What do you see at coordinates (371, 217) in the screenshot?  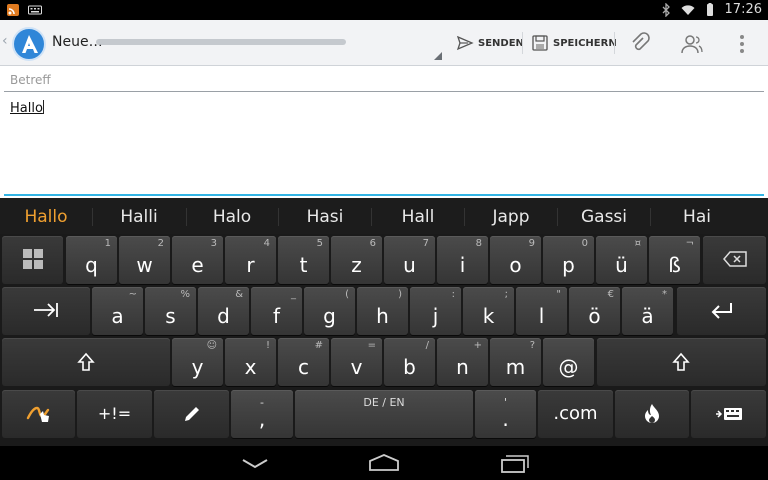 I see `divider` at bounding box center [371, 217].